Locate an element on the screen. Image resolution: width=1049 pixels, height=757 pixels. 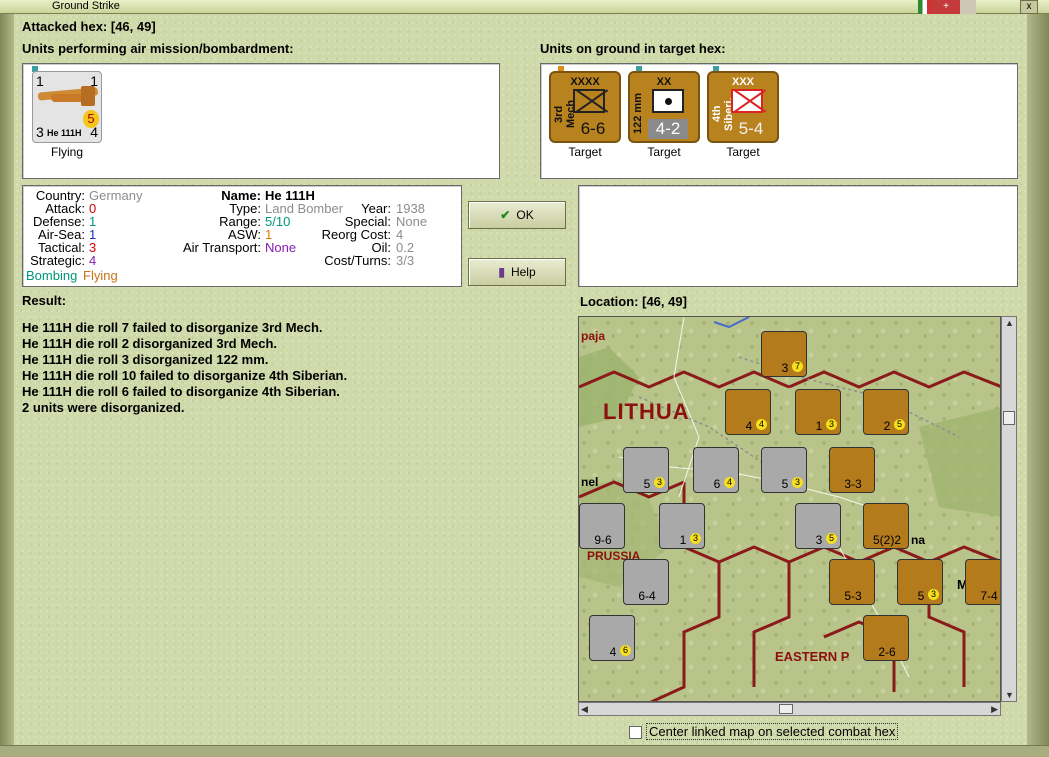
infantry-symbol-icon is located at coordinates (747, 101).